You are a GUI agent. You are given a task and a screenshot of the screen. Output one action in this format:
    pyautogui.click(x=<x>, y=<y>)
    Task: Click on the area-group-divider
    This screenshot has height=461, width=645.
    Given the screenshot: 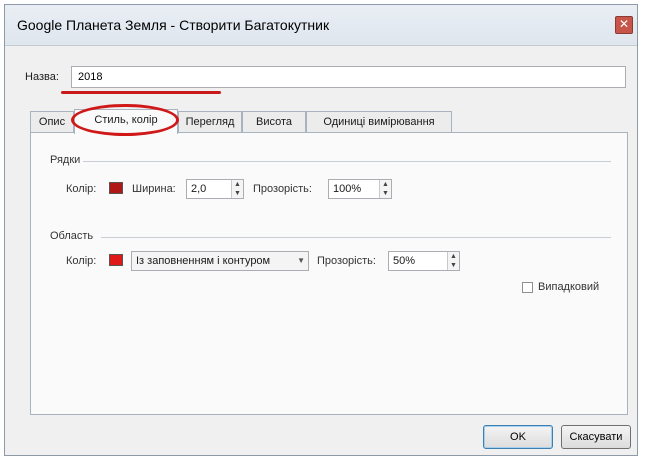 What is the action you would take?
    pyautogui.click(x=356, y=237)
    